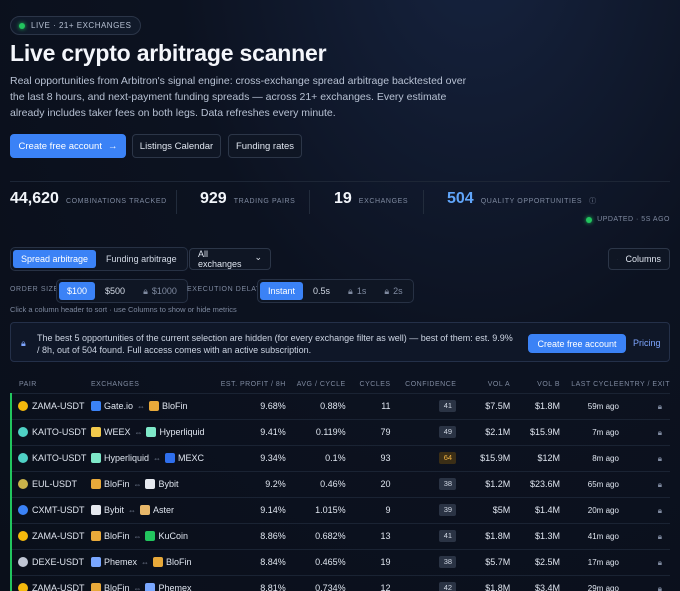 Image resolution: width=680 pixels, height=591 pixels. I want to click on last-cycle-cell: 20m ago, so click(589, 509).